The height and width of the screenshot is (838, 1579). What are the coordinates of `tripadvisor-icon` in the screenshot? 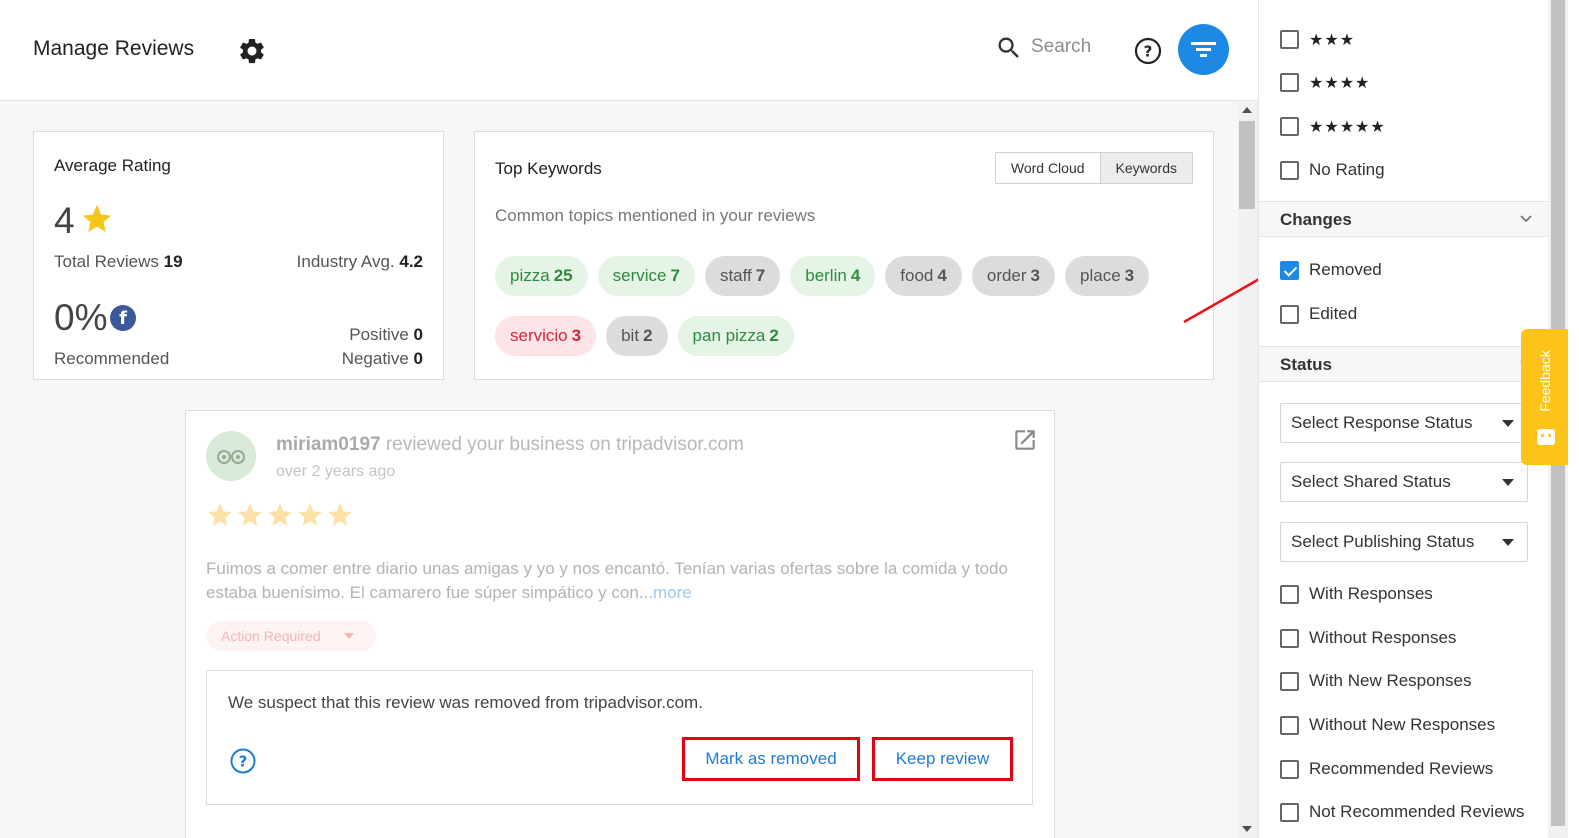 It's located at (231, 457).